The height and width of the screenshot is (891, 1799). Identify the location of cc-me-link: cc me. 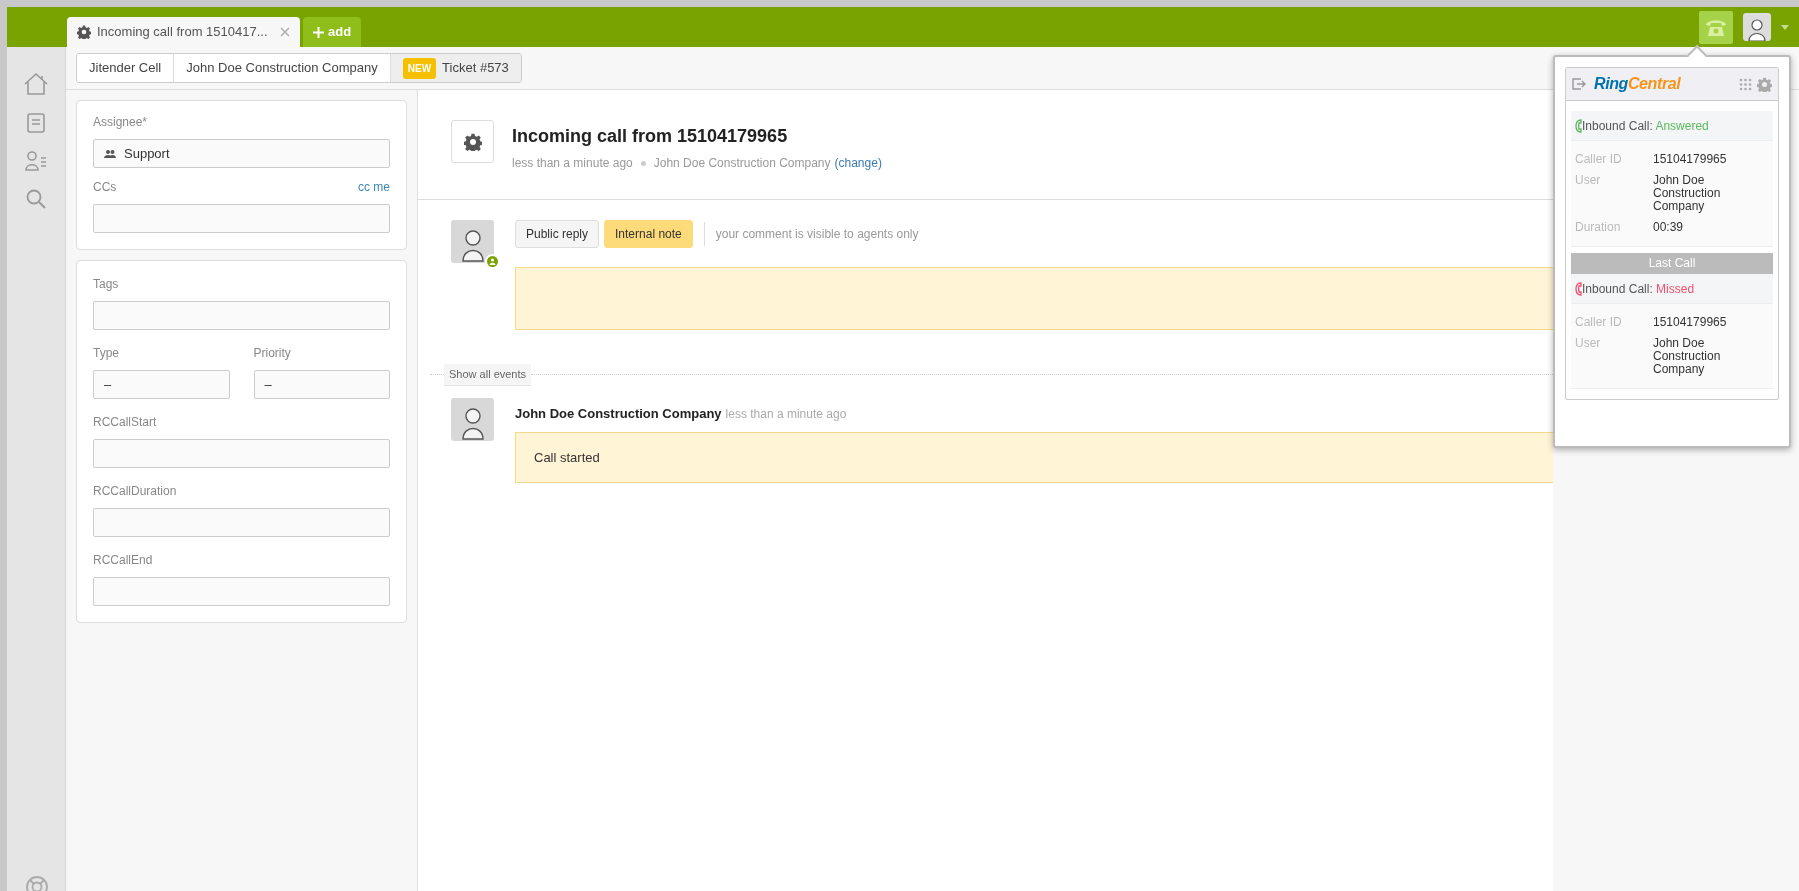
(374, 187).